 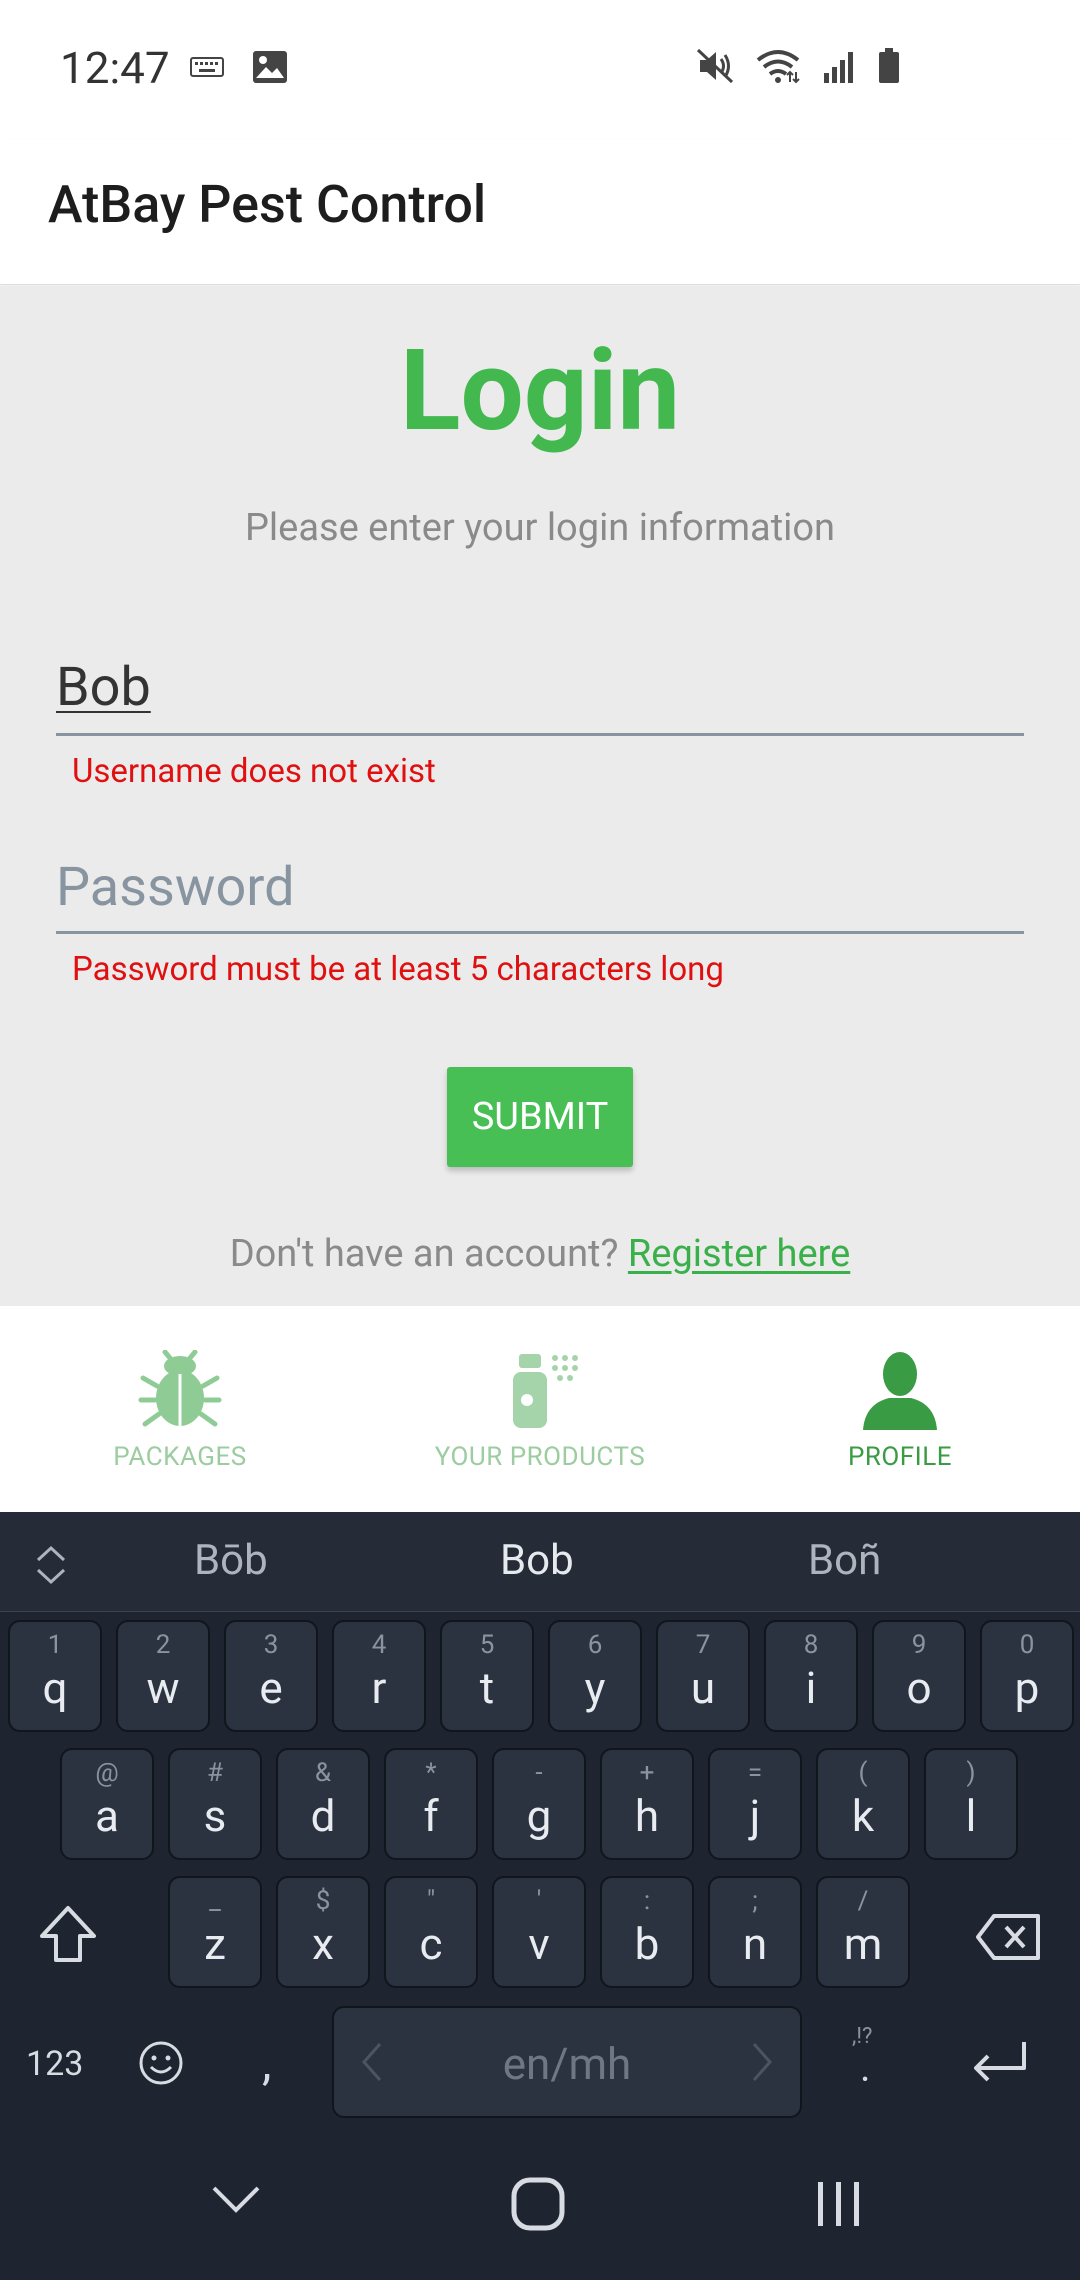 What do you see at coordinates (180, 1457) in the screenshot?
I see `tab-label-packages: PACKAGES` at bounding box center [180, 1457].